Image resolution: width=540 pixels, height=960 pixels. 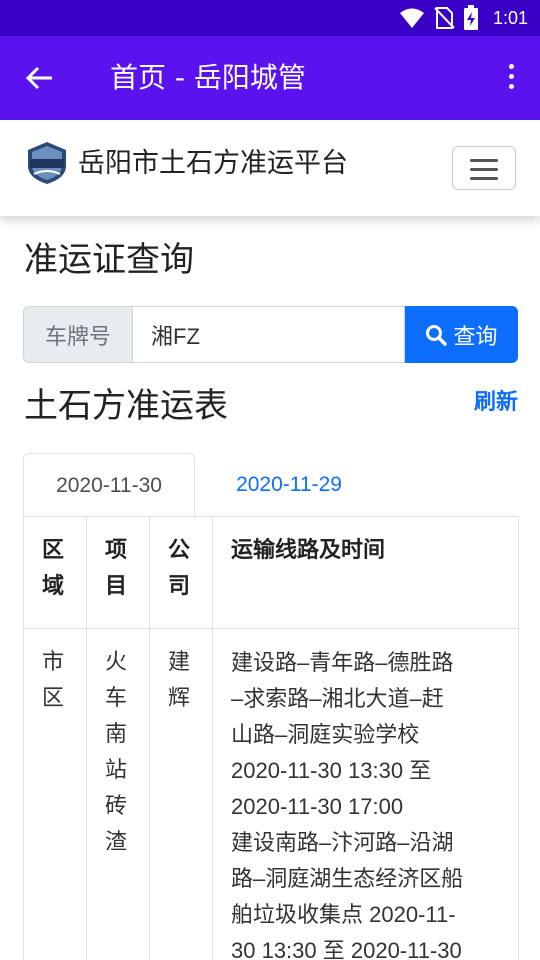 I want to click on route-line: –求索路–湘北大道–赶, so click(x=337, y=698).